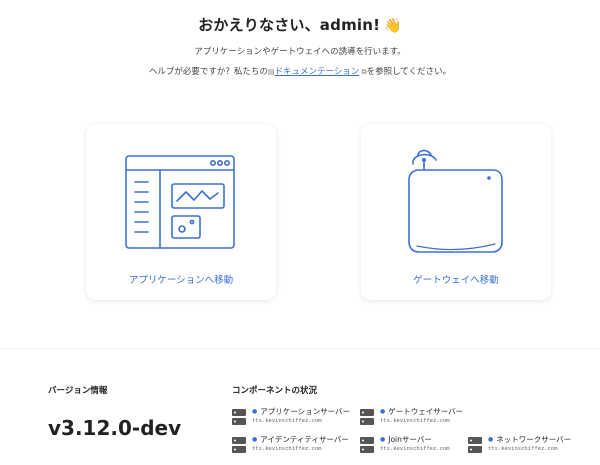 The height and width of the screenshot is (465, 600). I want to click on welcome-title-text: おかえりなさい、admin!, so click(289, 25).